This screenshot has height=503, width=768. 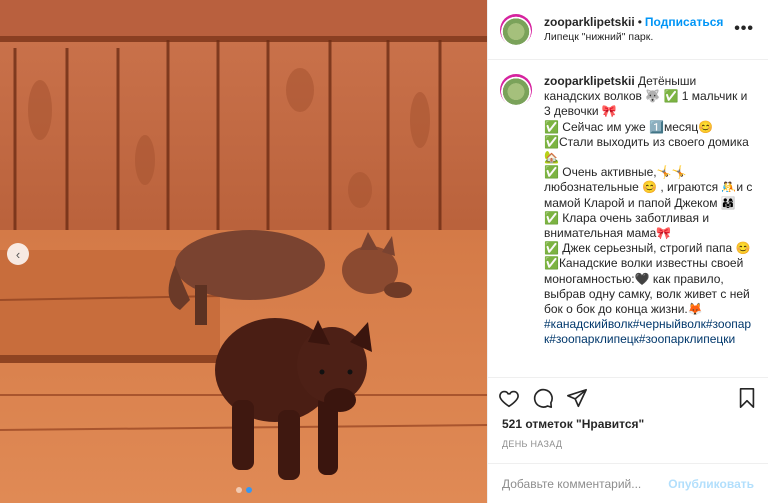 I want to click on caption-avatar, so click(x=516, y=90).